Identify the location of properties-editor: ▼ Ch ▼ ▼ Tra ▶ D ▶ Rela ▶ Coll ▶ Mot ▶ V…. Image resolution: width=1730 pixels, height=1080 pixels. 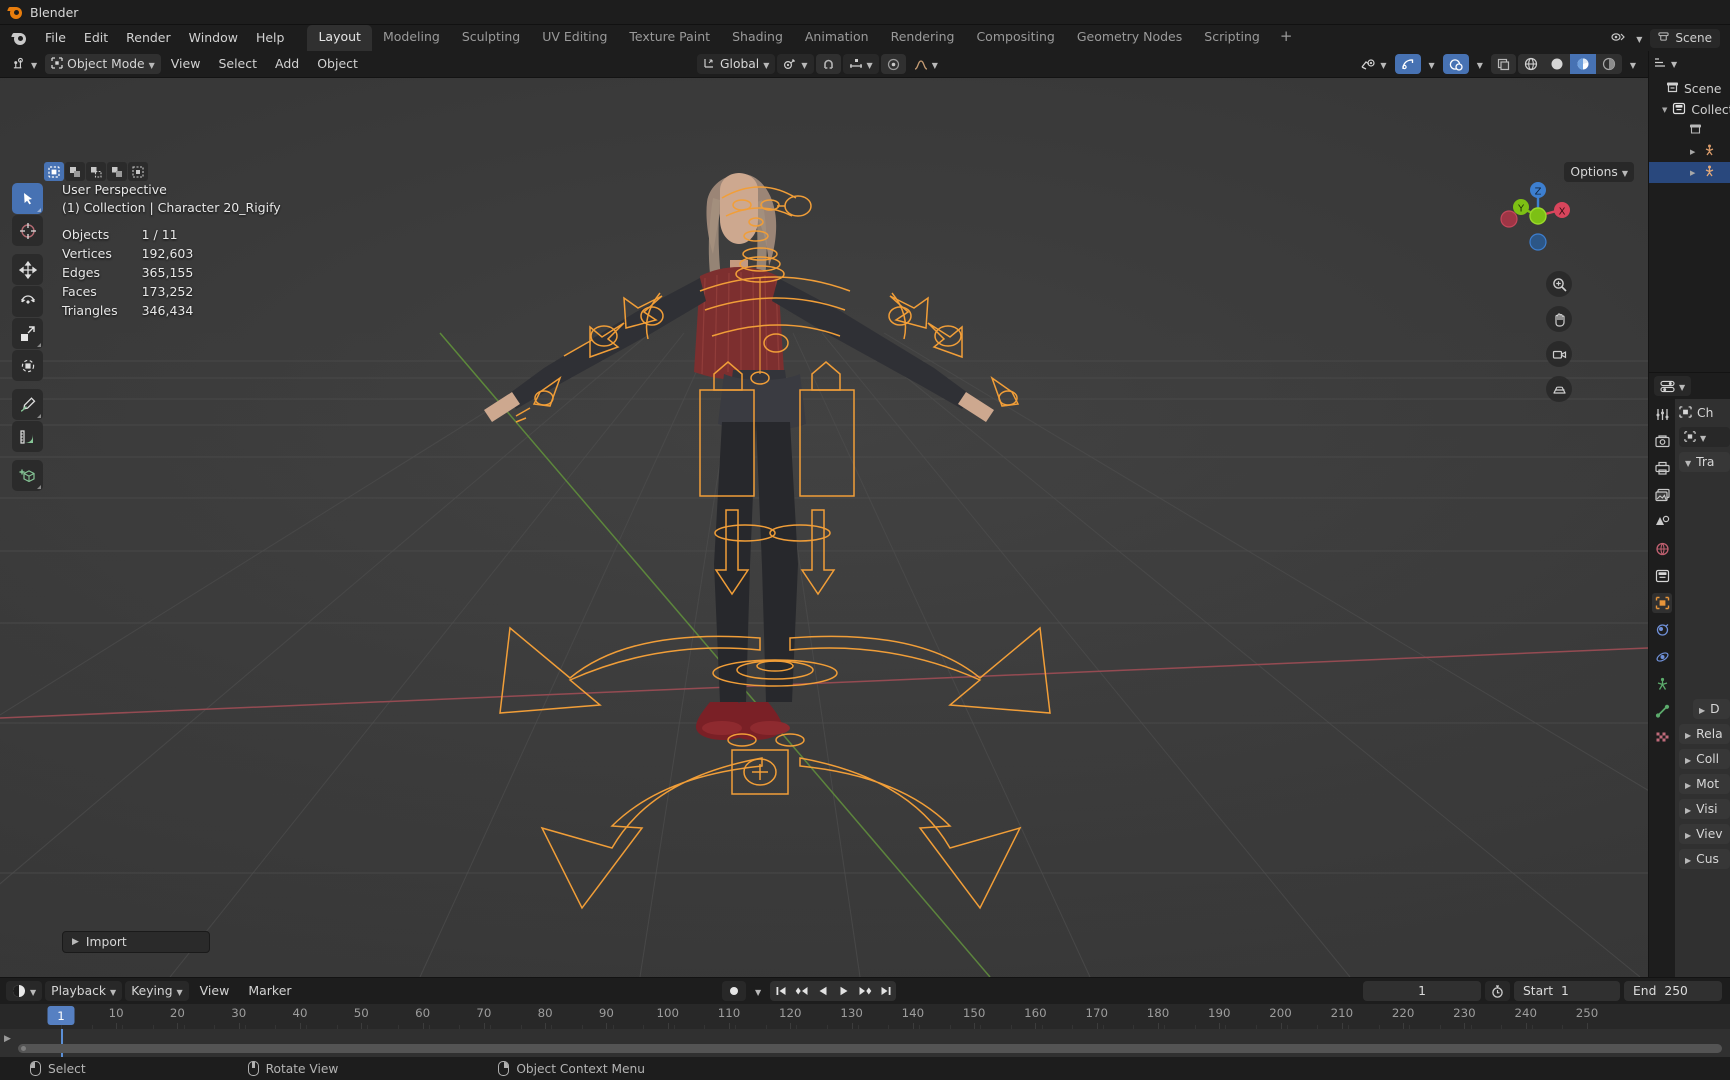
(1689, 674).